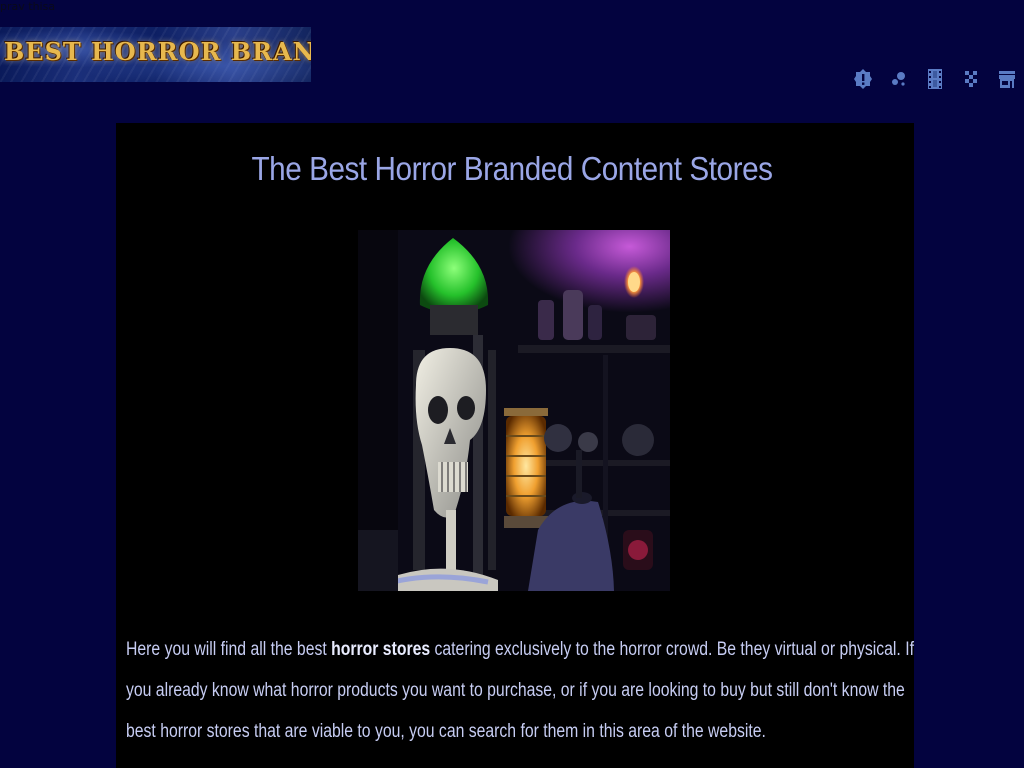 This screenshot has height=768, width=1024. What do you see at coordinates (28, 6) in the screenshot?
I see `top-label: prav thisa` at bounding box center [28, 6].